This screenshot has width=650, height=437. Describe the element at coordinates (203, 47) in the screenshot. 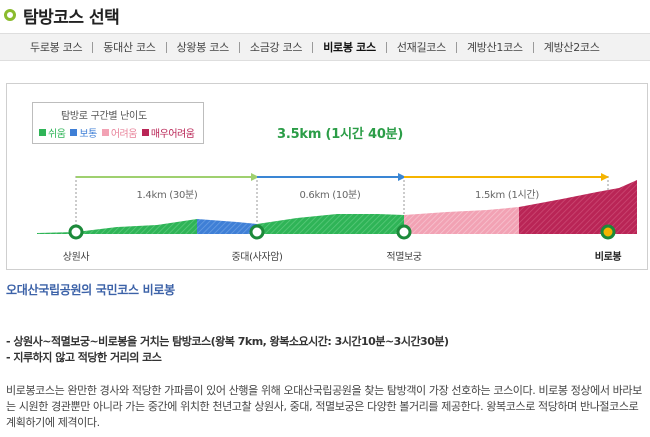

I see `tab-sangwang: 상왕봉 코스` at that location.